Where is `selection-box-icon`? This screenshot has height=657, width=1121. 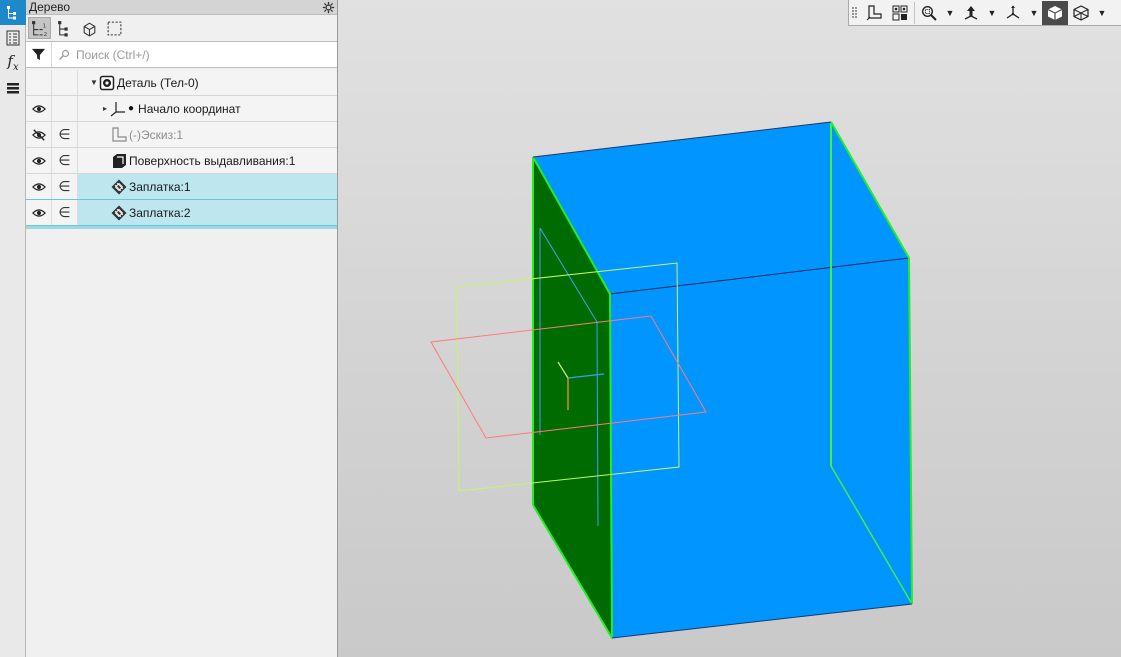 selection-box-icon is located at coordinates (114, 28).